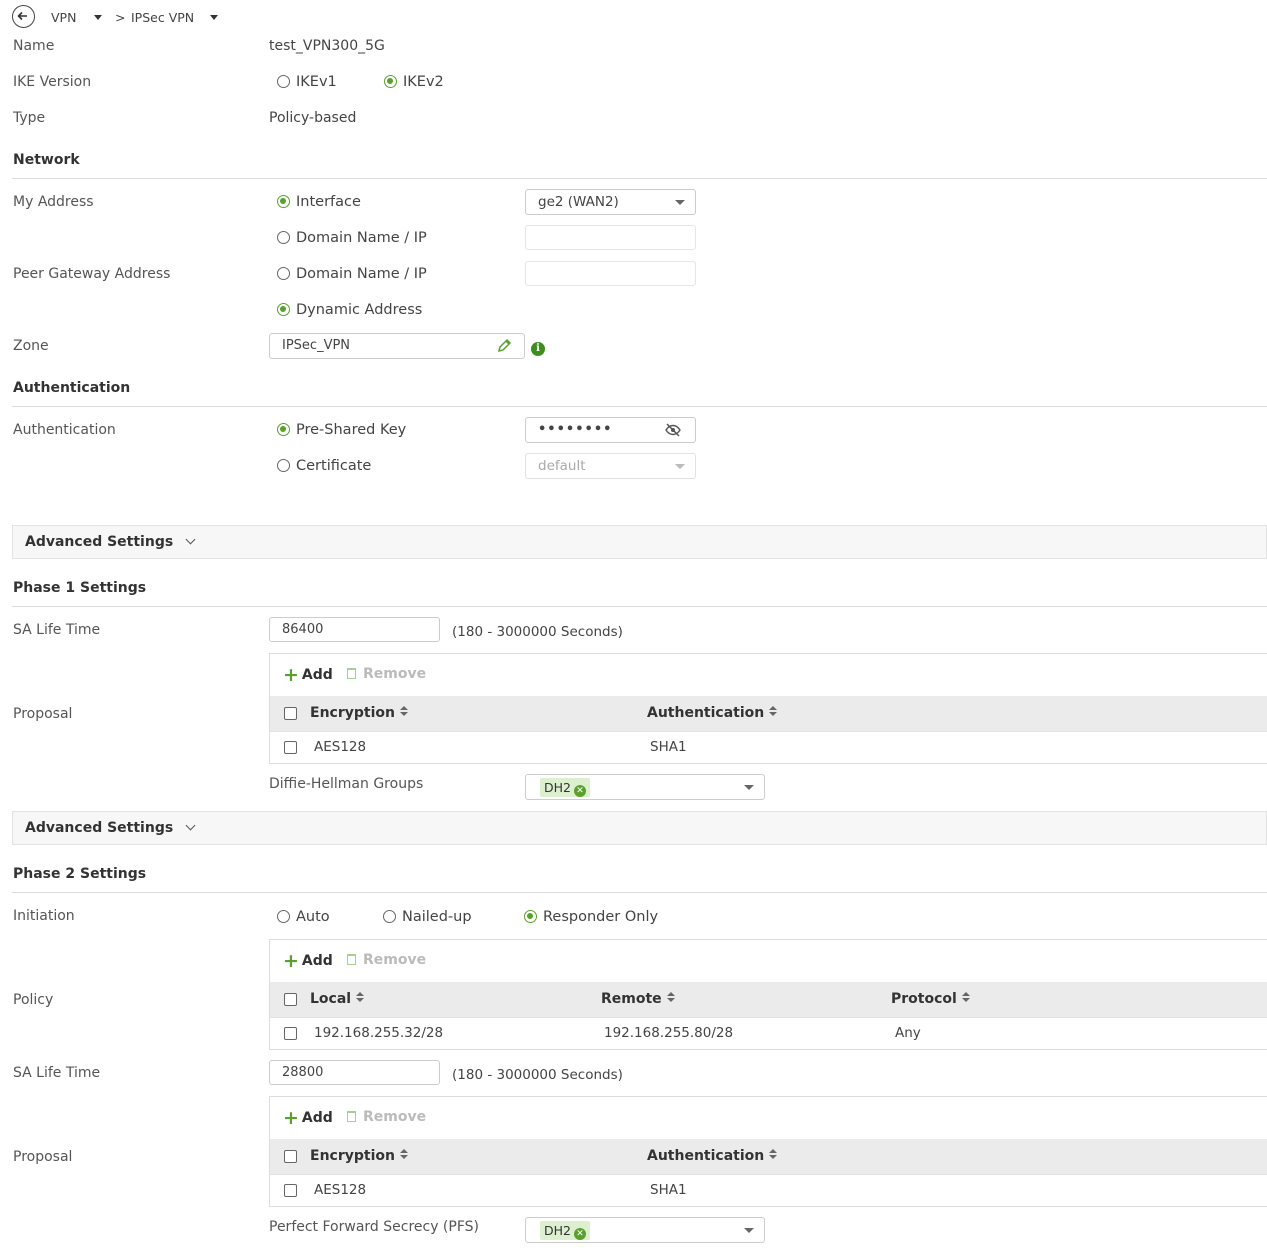 The image size is (1267, 1253). I want to click on phase1-sa-life-value: 86400, so click(303, 629).